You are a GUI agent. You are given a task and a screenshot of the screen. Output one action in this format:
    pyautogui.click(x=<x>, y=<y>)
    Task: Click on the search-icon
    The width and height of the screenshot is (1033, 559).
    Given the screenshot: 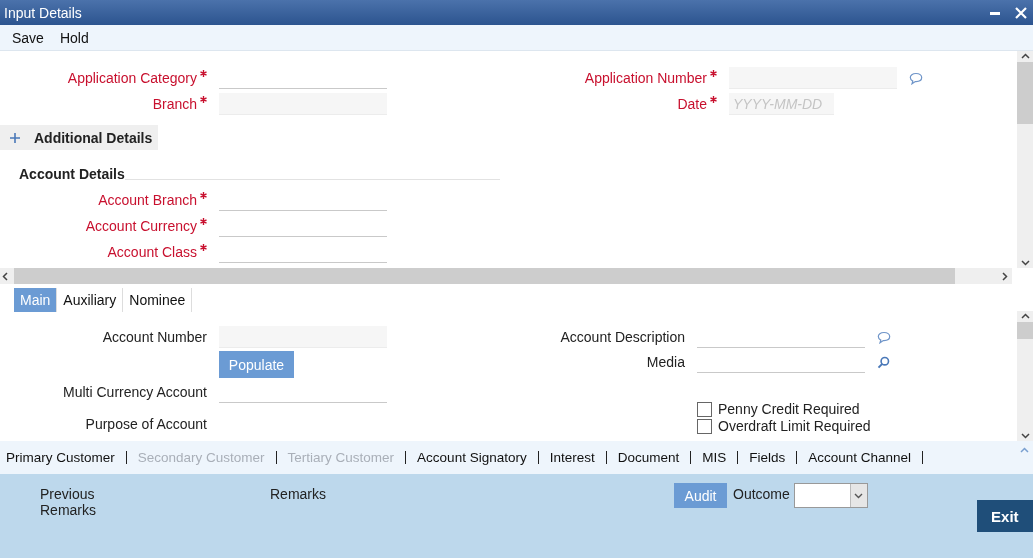 What is the action you would take?
    pyautogui.click(x=883, y=362)
    